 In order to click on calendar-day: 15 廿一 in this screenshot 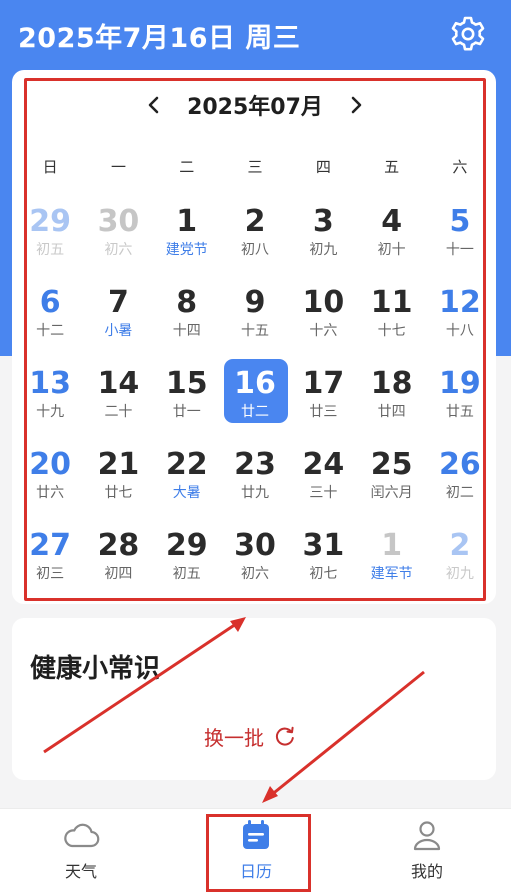, I will do `click(187, 402)`.